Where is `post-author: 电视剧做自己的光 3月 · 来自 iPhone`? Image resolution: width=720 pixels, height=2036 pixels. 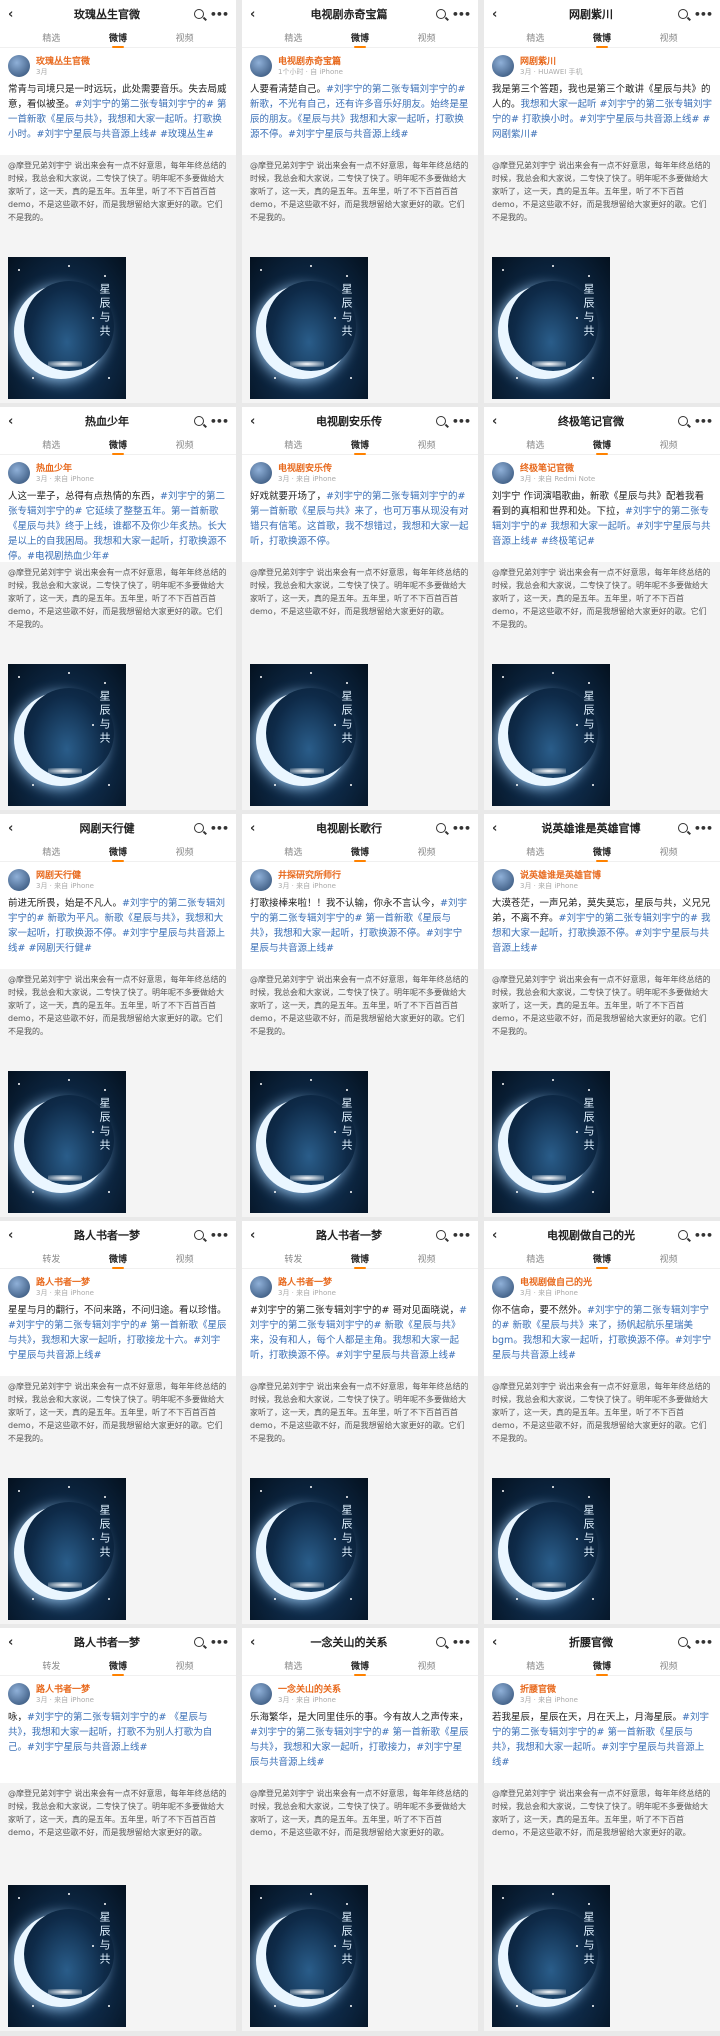 post-author: 电视剧做自己的光 3月 · 来自 iPhone is located at coordinates (602, 1284).